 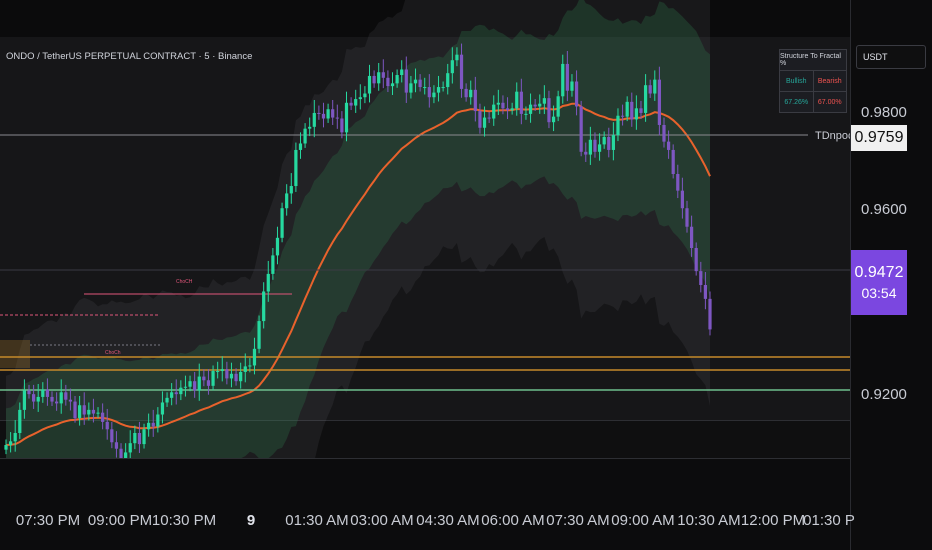 I want to click on time-label: 01:30 AM, so click(x=317, y=520).